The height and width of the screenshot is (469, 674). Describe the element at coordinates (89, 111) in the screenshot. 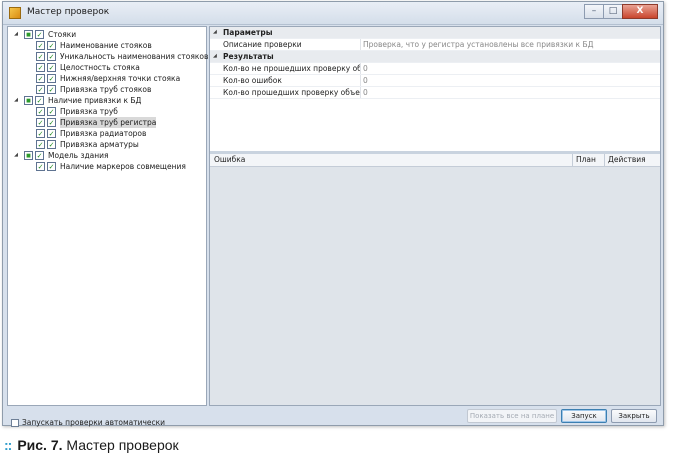

I see `tree-node-label: Привязка труб` at that location.